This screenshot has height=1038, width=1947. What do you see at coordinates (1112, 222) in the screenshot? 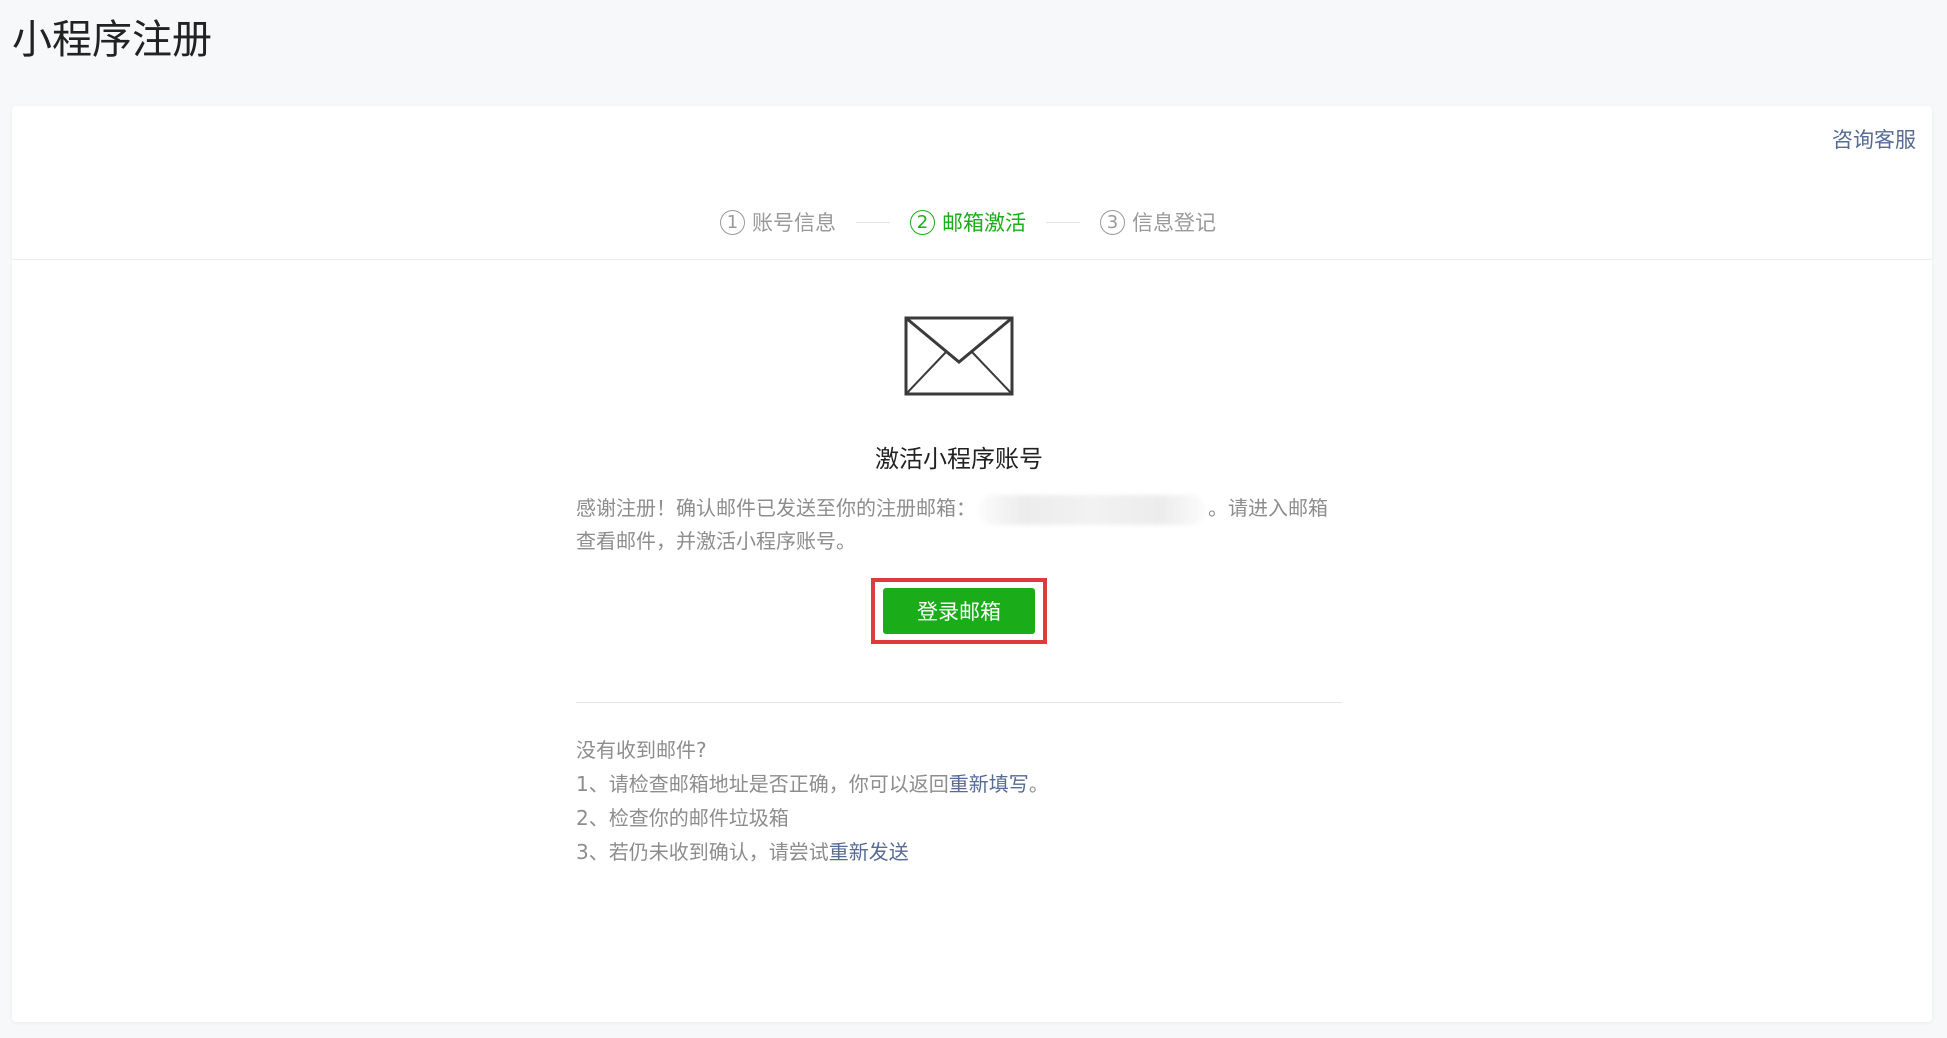
I see `step-number: 3` at bounding box center [1112, 222].